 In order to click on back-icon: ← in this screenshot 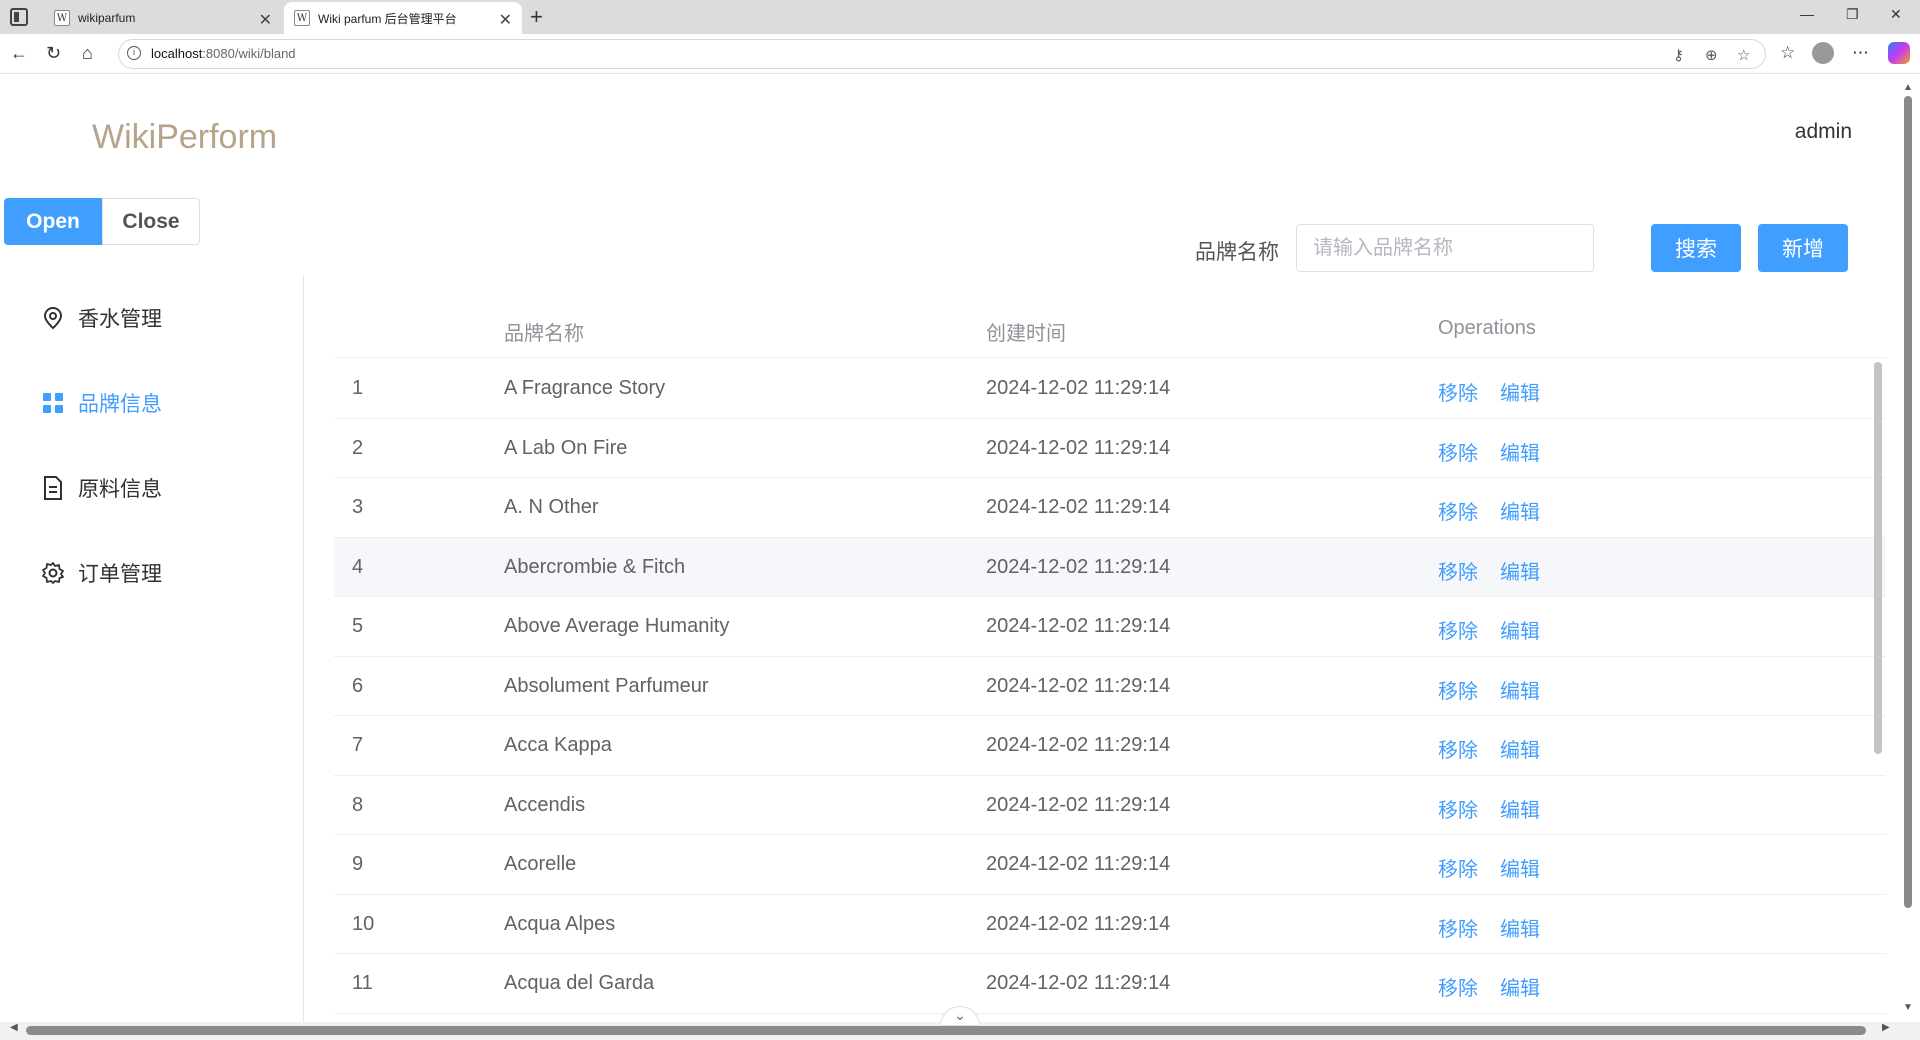, I will do `click(19, 53)`.